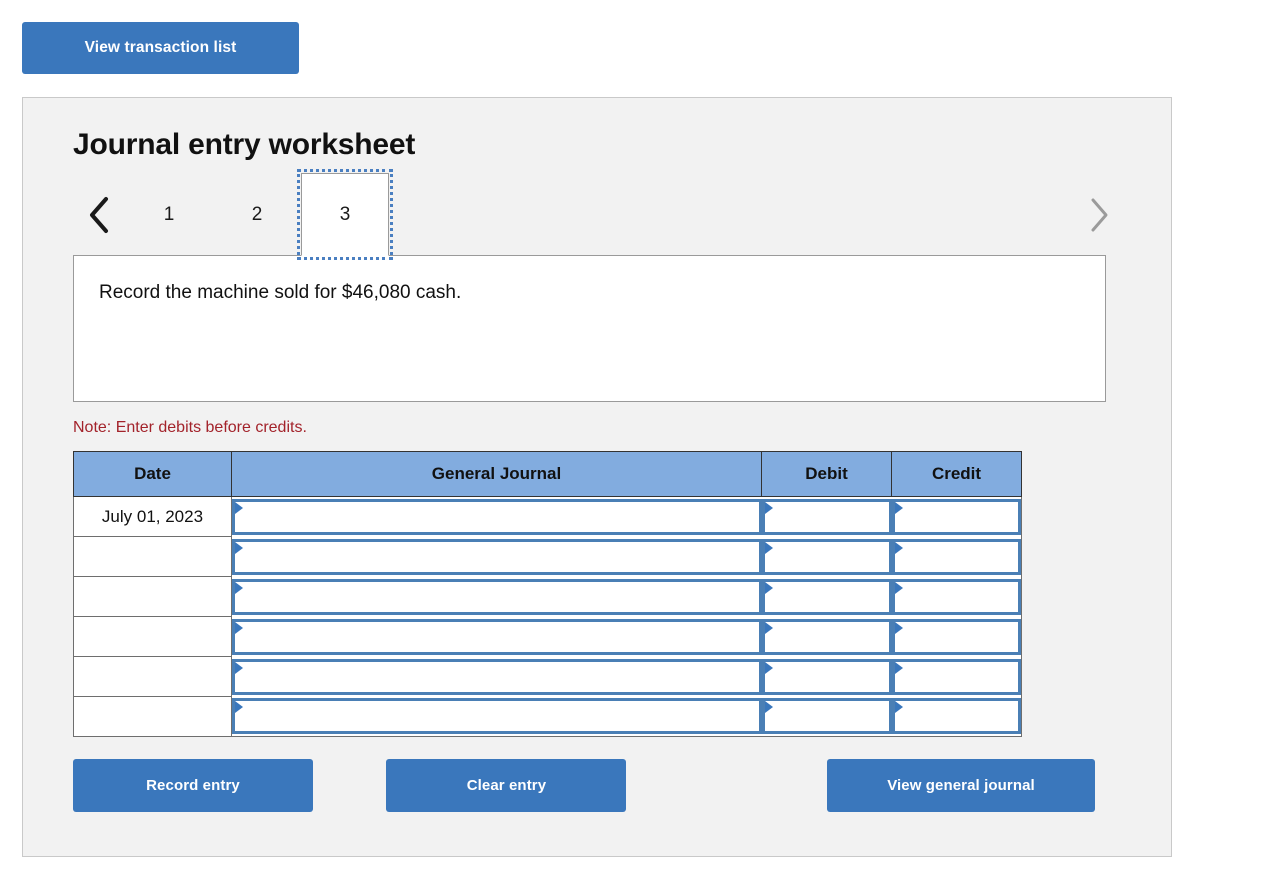 The width and height of the screenshot is (1280, 881). I want to click on column-header-date: Date, so click(152, 474).